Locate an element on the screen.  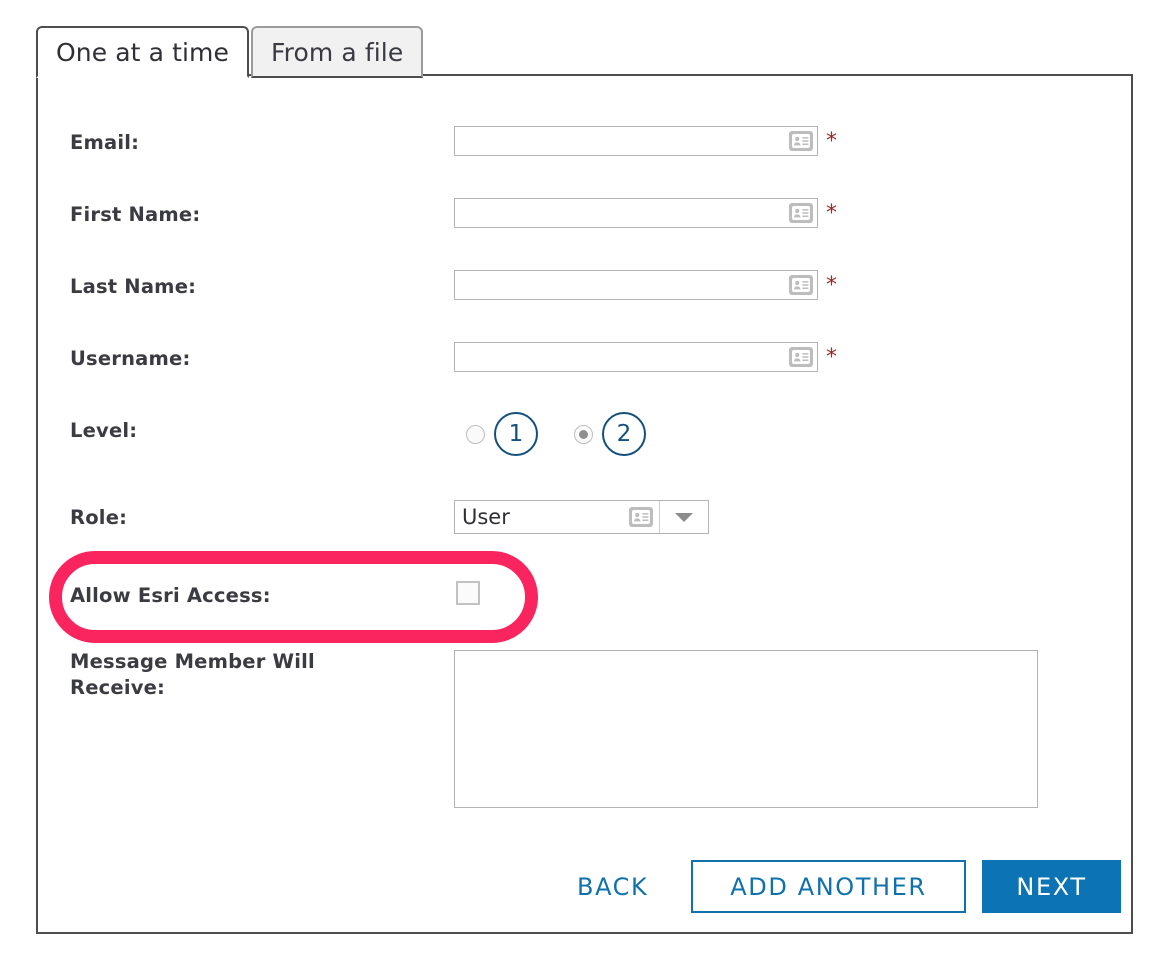
level-option-1: 1 is located at coordinates (502, 434).